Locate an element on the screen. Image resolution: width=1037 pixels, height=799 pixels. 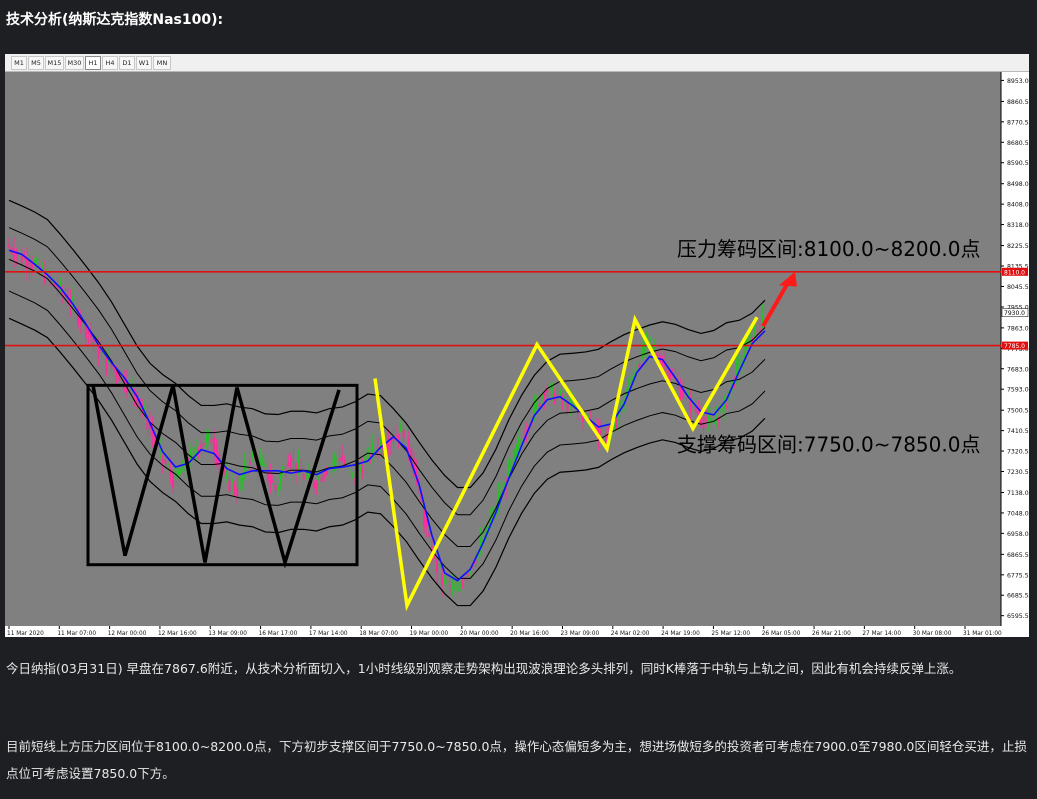
x-tick-label: 26 Mar 21:00 is located at coordinates (831, 634).